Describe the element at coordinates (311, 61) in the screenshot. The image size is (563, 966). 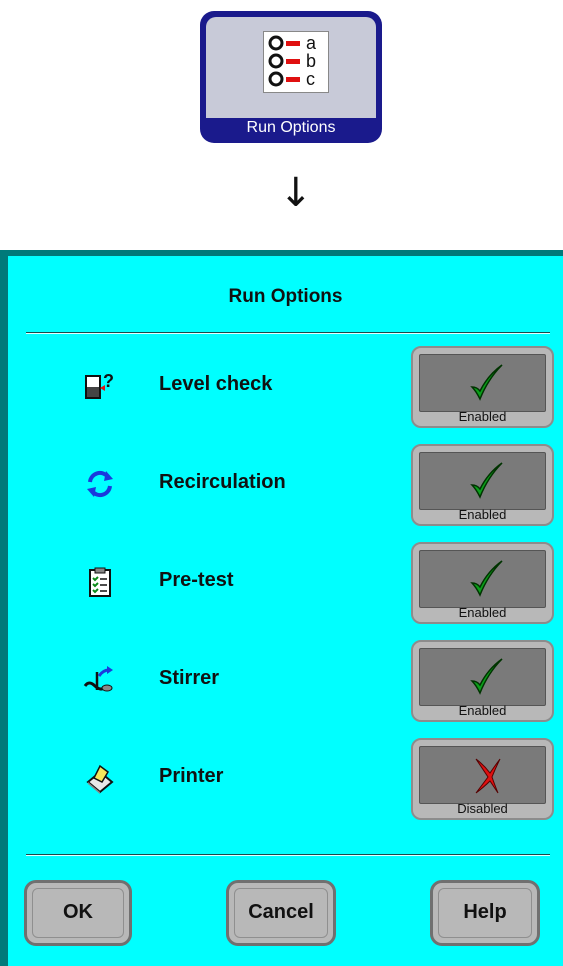
I see `icon-letter-b: b` at that location.